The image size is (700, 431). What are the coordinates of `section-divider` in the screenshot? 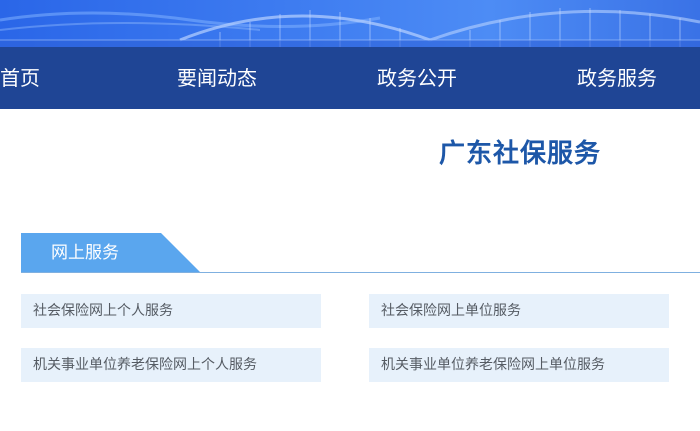 It's located at (360, 272).